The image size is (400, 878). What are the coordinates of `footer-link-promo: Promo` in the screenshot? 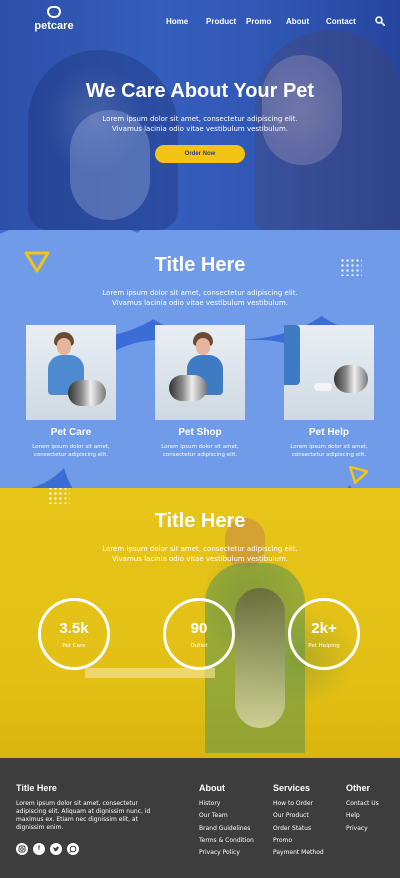 It's located at (298, 841).